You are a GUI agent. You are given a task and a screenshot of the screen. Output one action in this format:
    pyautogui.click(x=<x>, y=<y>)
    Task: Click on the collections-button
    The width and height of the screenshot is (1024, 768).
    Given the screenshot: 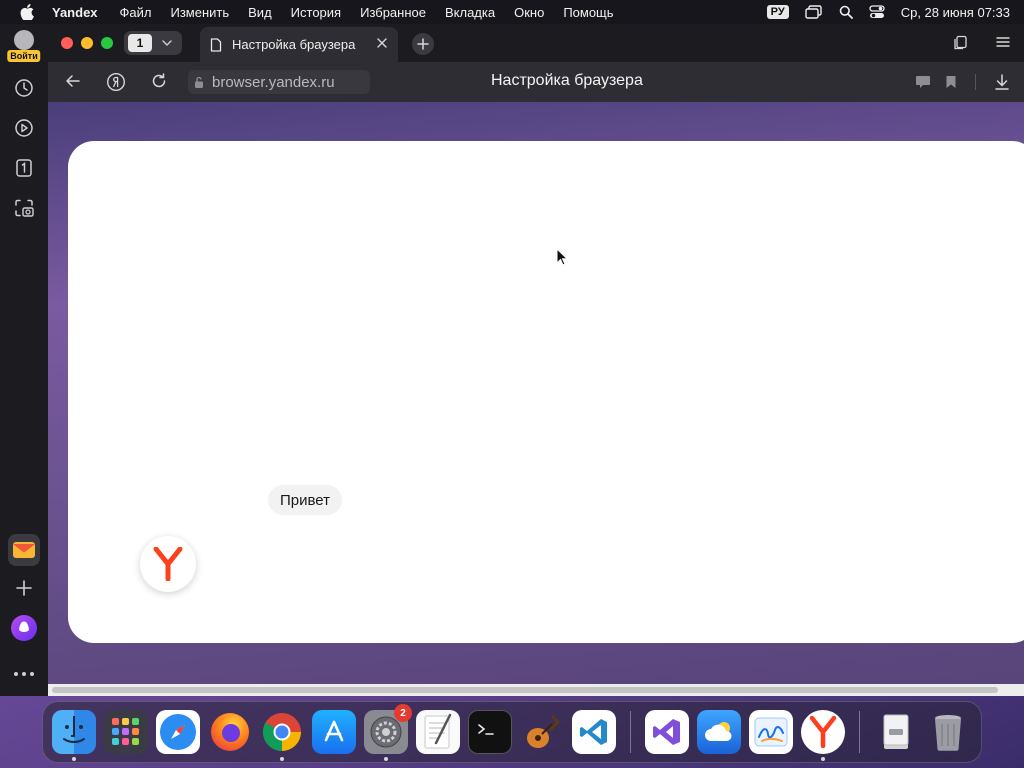 What is the action you would take?
    pyautogui.click(x=960, y=45)
    